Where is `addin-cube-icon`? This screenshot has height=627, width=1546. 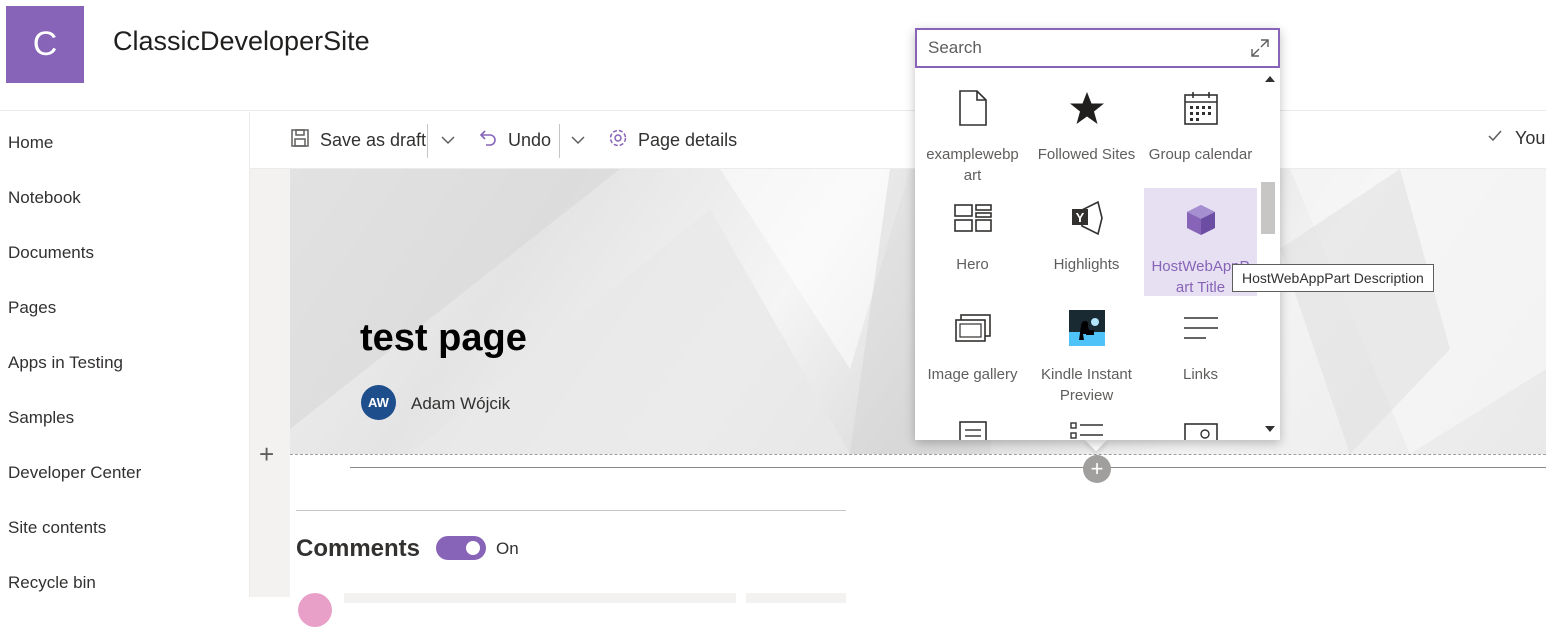
addin-cube-icon is located at coordinates (1200, 220).